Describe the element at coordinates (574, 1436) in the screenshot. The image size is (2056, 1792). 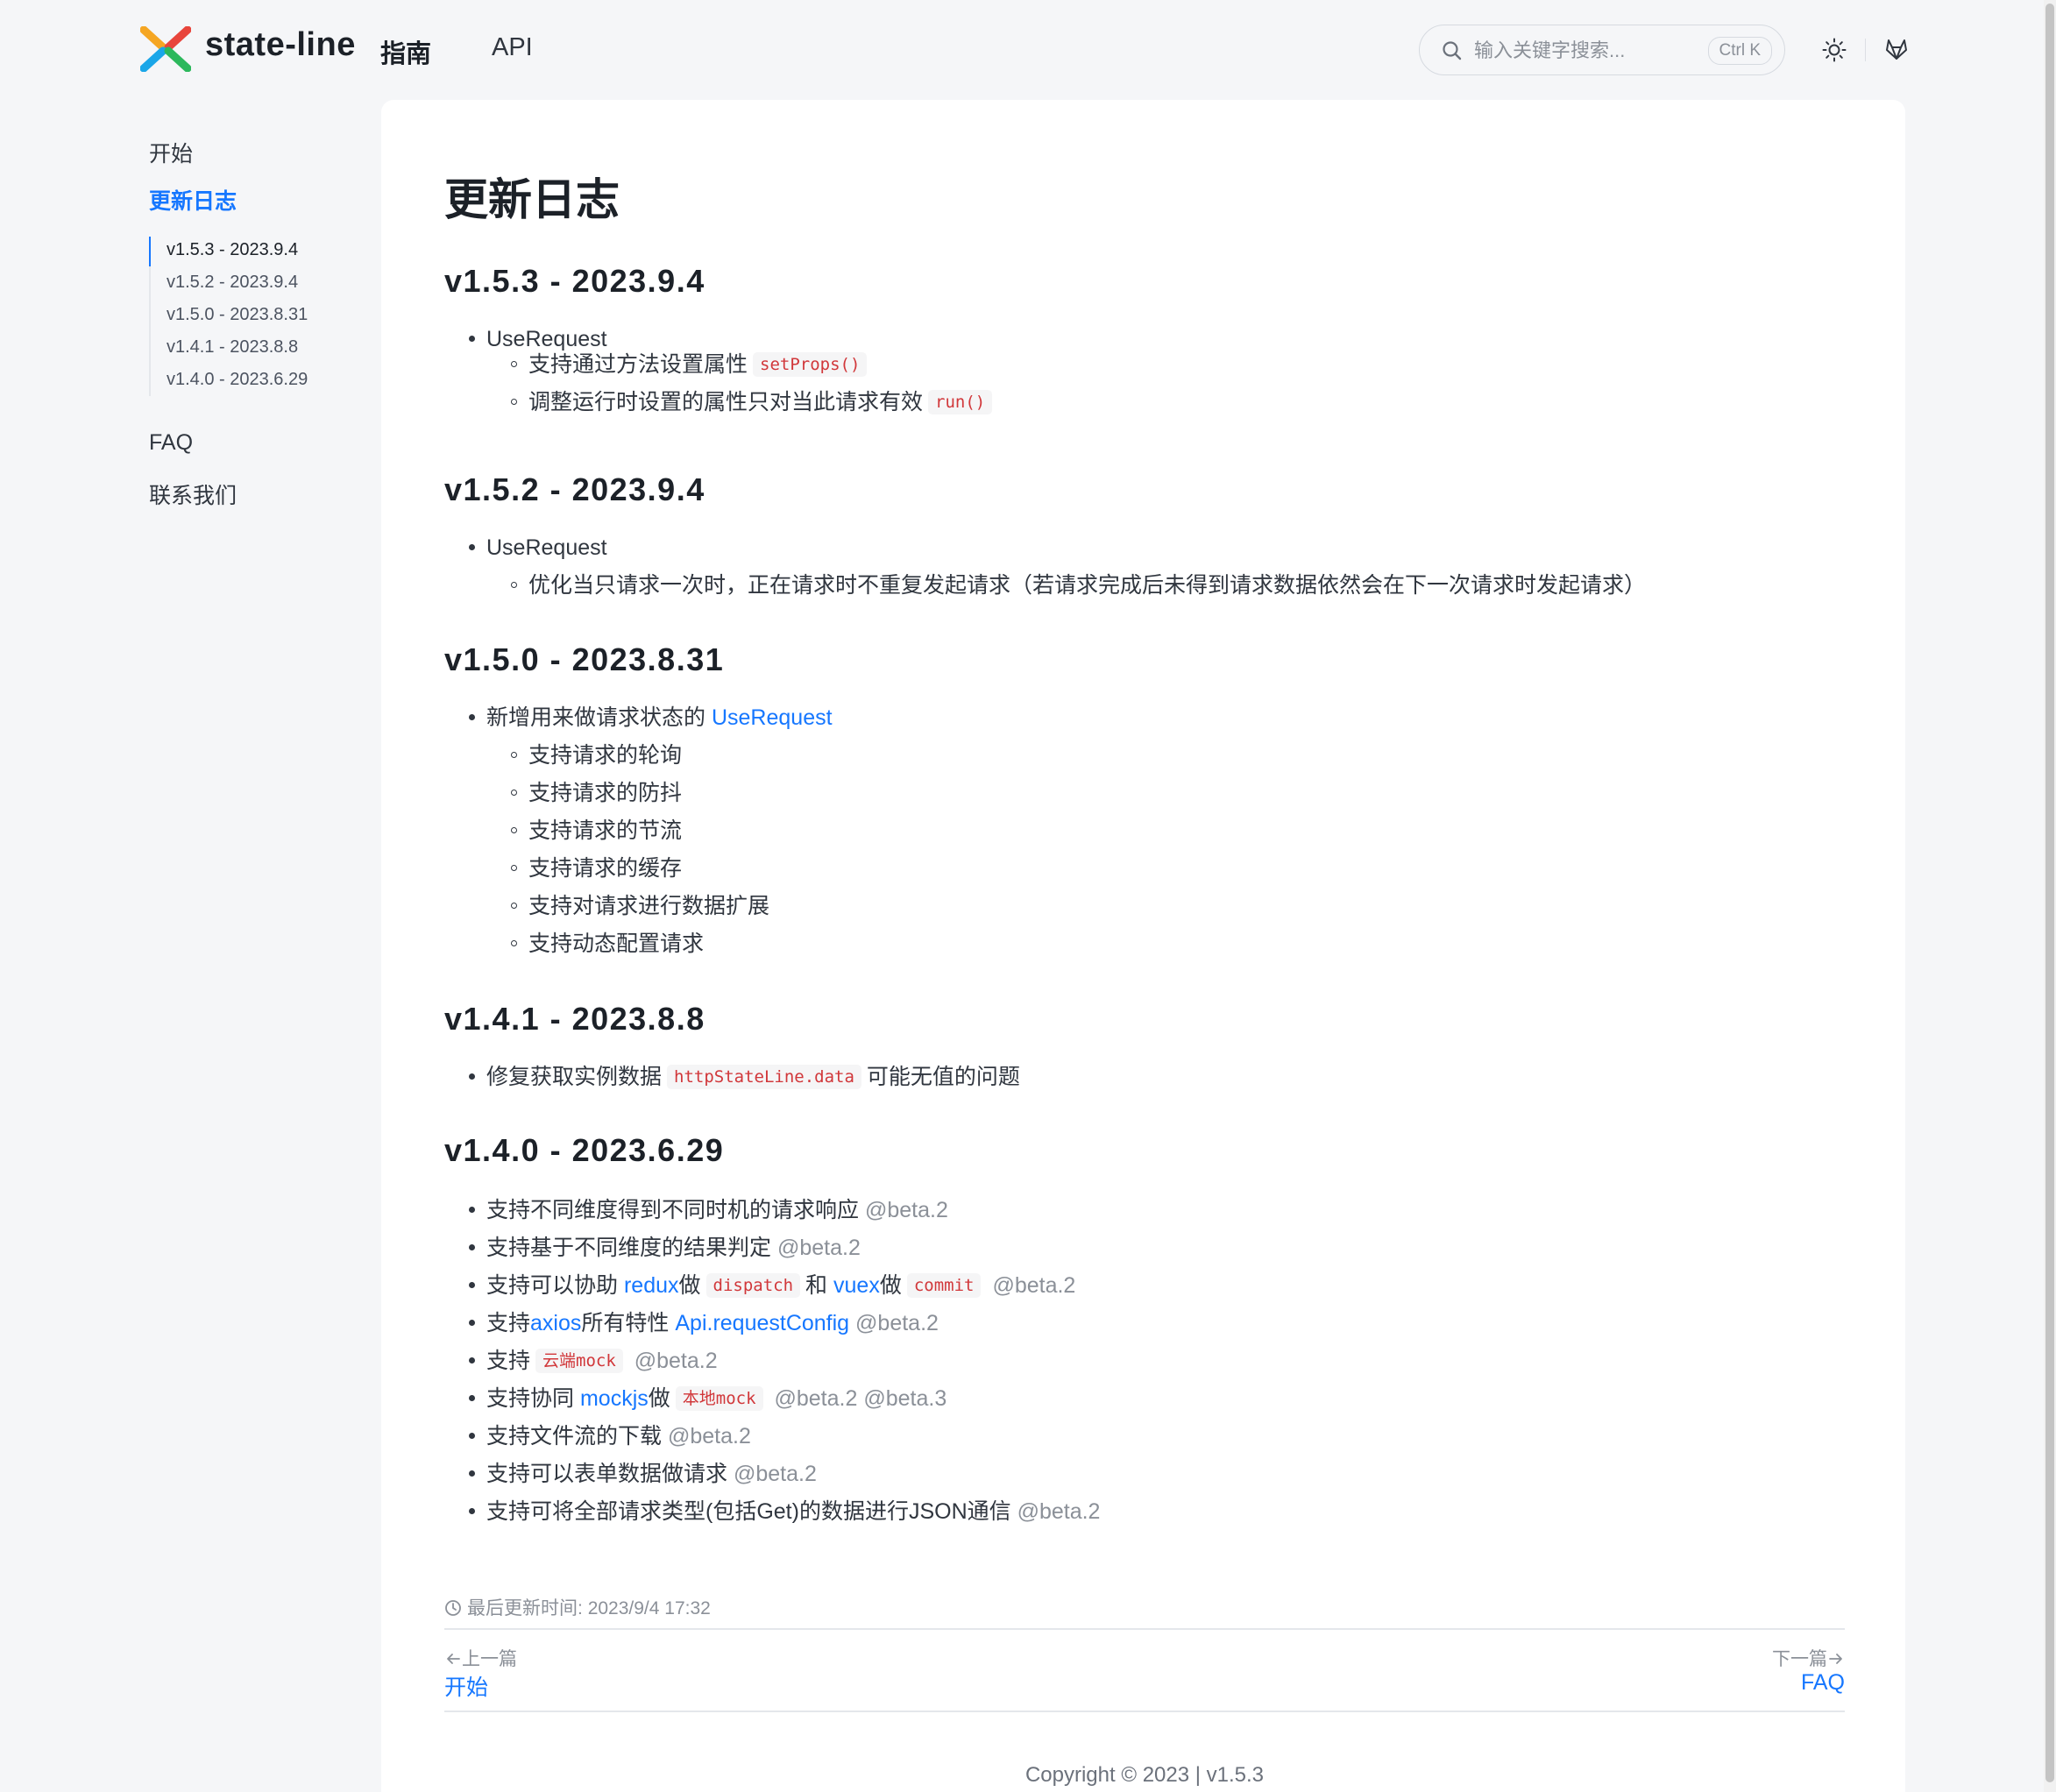
I see `item-text: 支持文件流的下载` at that location.